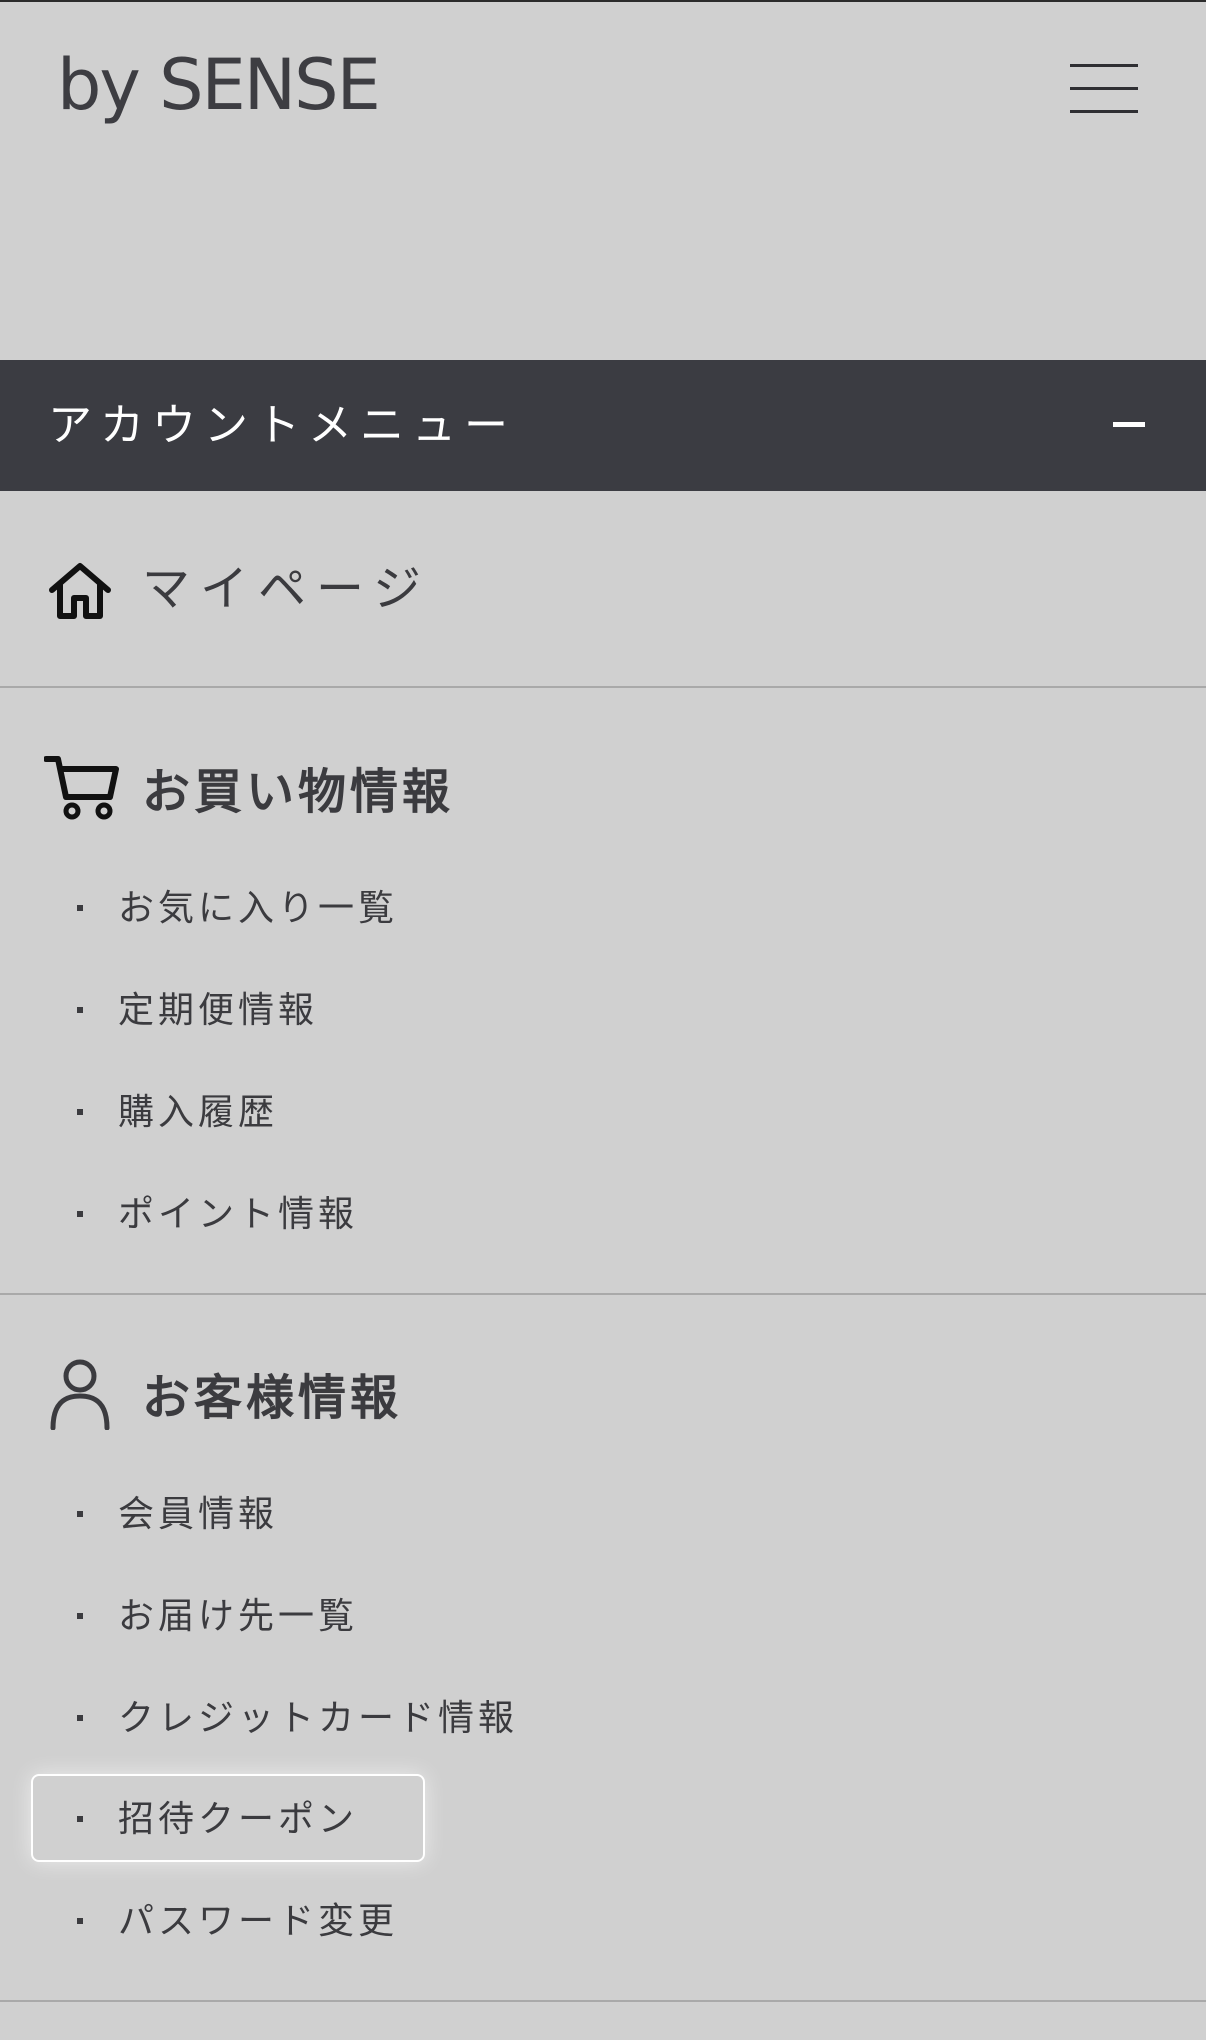 The height and width of the screenshot is (2040, 1206). I want to click on customer-section-title: お客様情報, so click(272, 1398).